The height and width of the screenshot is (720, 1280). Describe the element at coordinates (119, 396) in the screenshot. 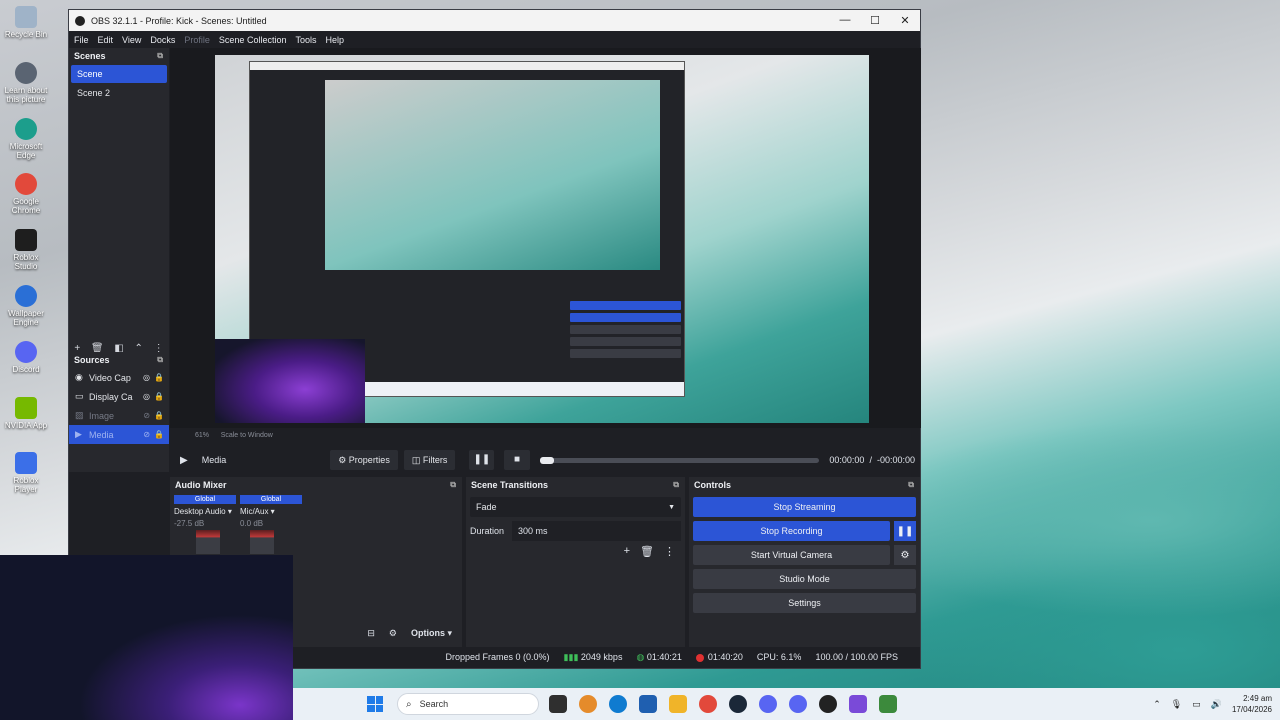

I see `source-item: ▭ Display Ca ◎ 🔒` at that location.